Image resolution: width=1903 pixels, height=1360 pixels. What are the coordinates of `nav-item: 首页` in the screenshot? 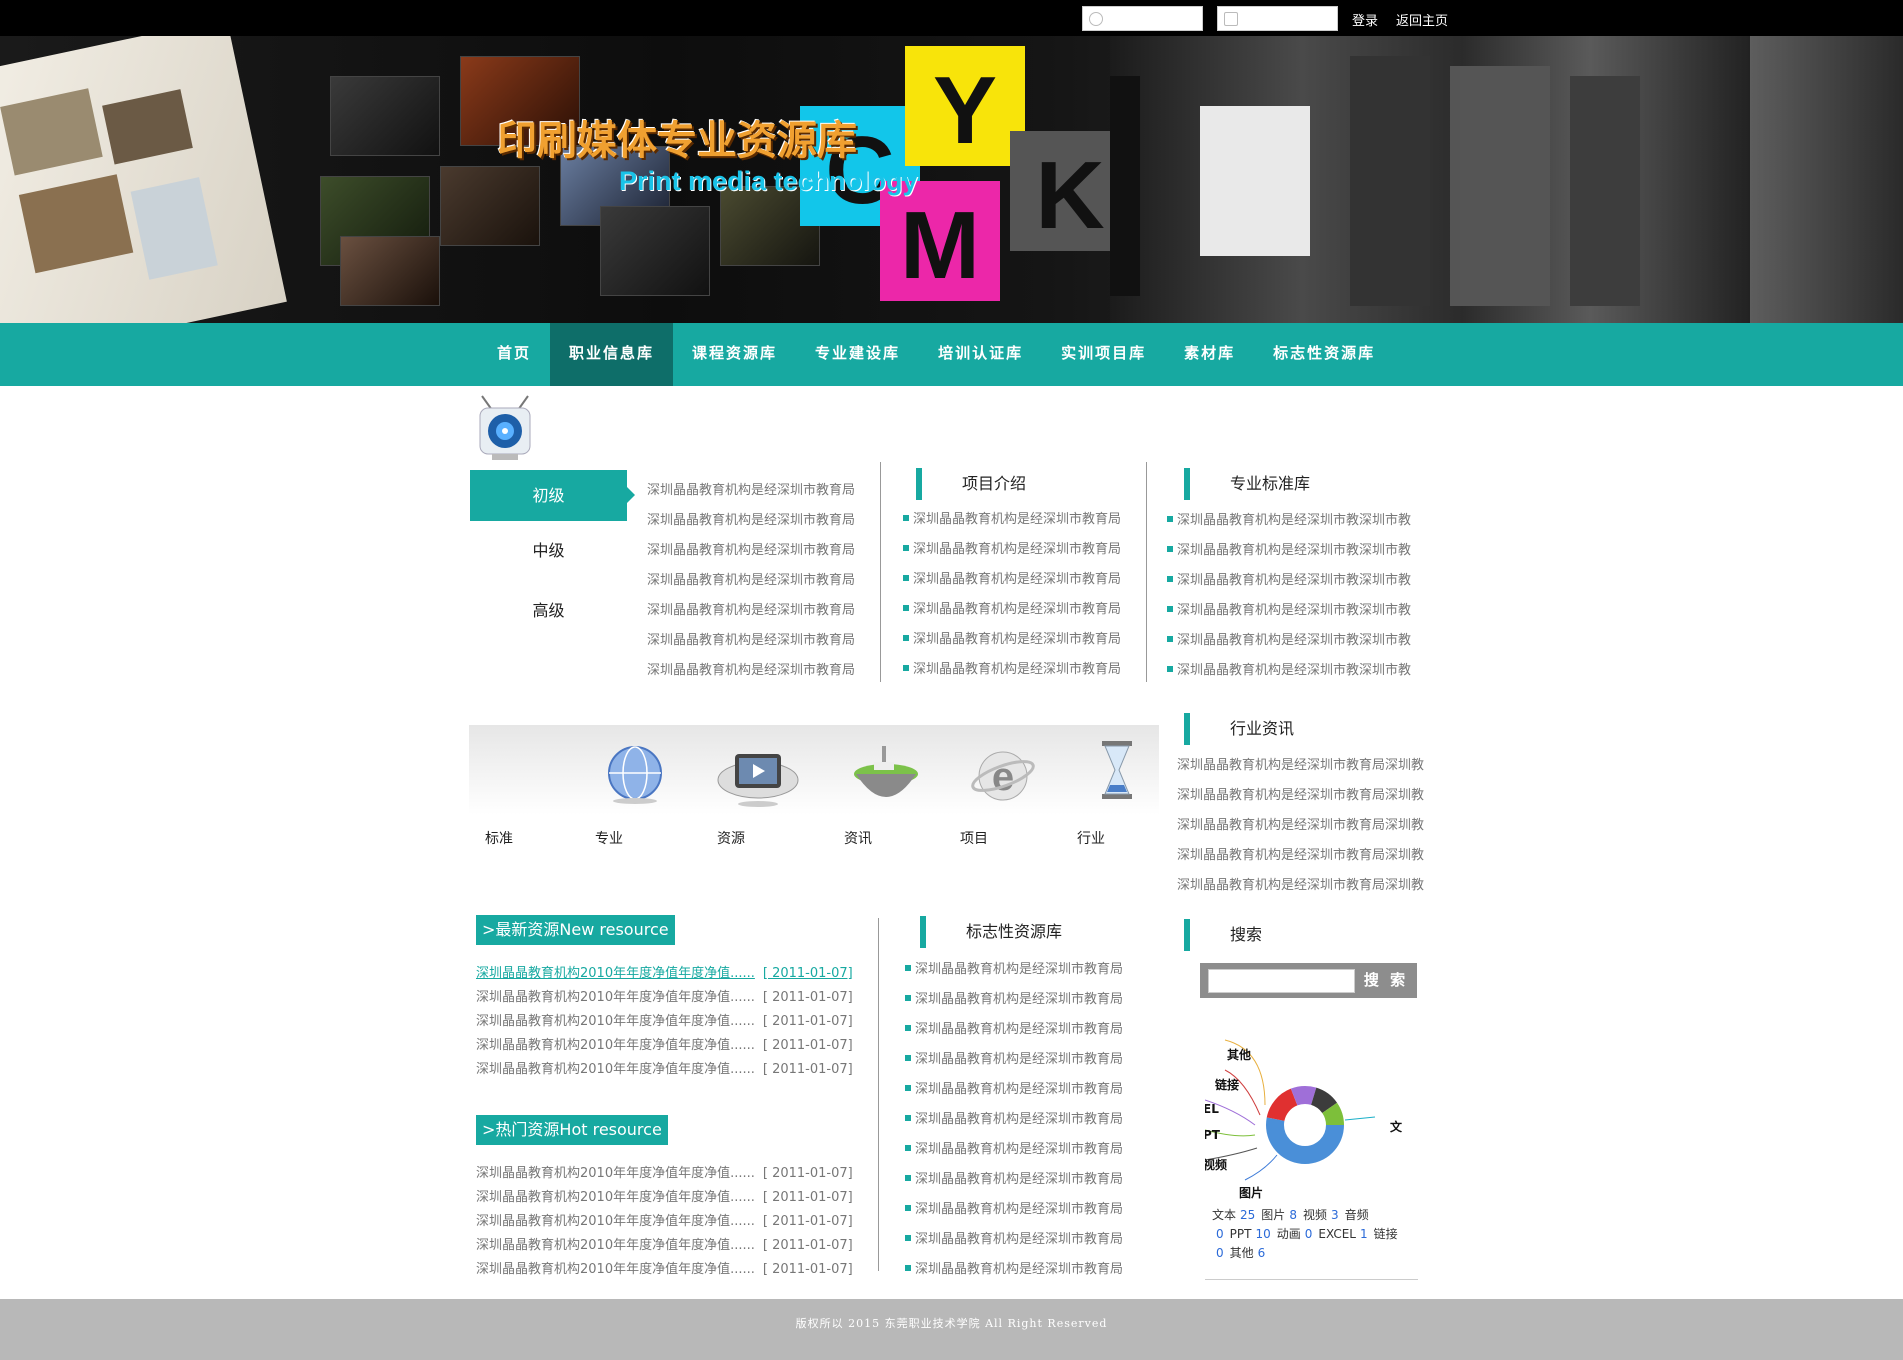 It's located at (514, 354).